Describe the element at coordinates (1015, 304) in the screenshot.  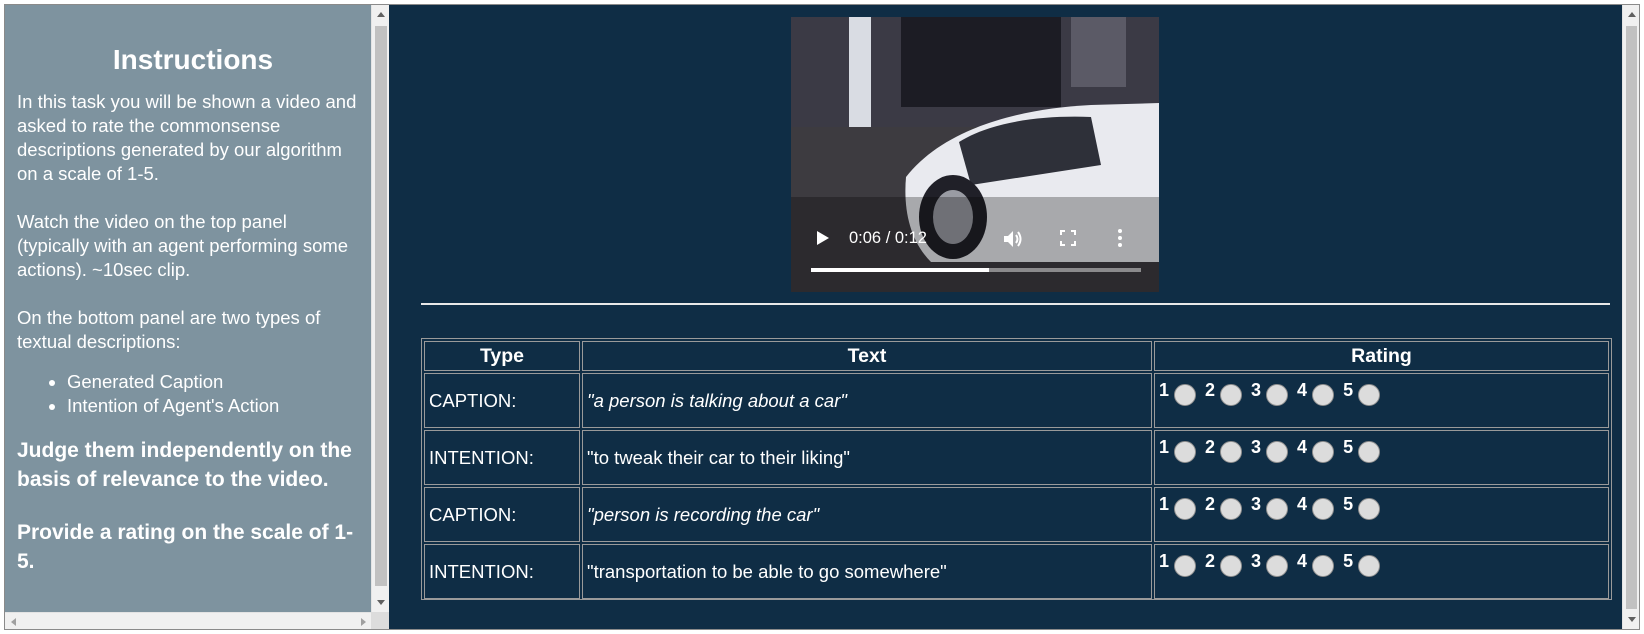
I see `section-divider` at that location.